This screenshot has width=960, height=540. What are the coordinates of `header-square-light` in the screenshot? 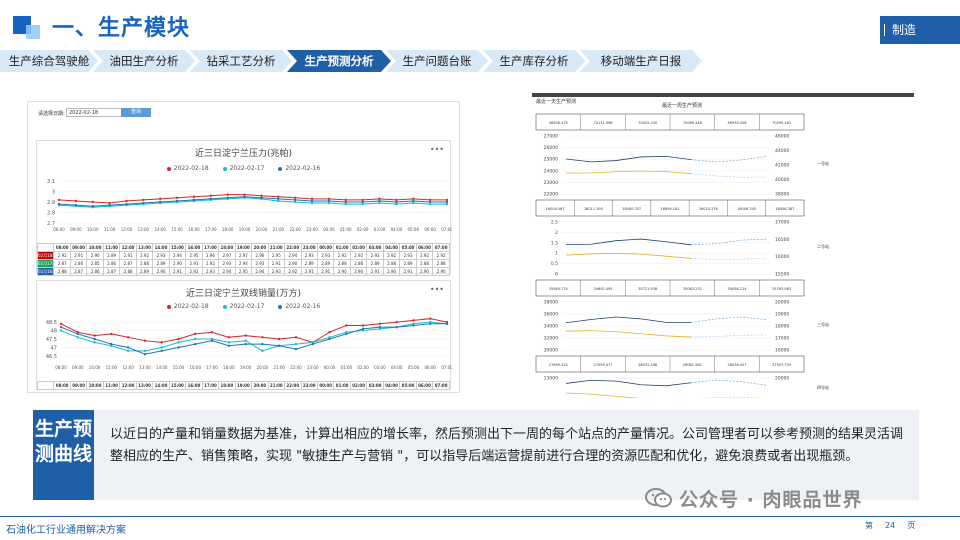 It's located at (33, 32).